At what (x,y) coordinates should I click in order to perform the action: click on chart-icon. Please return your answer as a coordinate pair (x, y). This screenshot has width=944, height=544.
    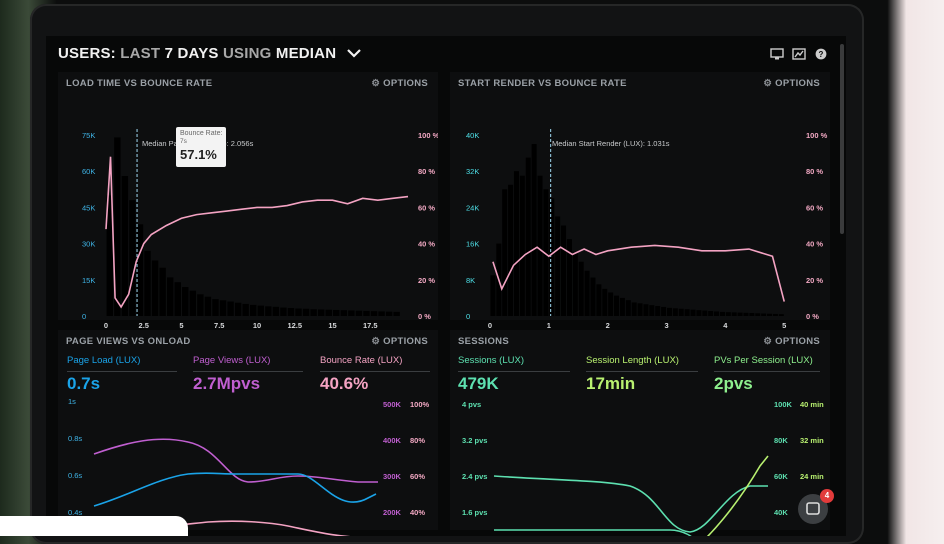
    Looking at the image, I should click on (799, 54).